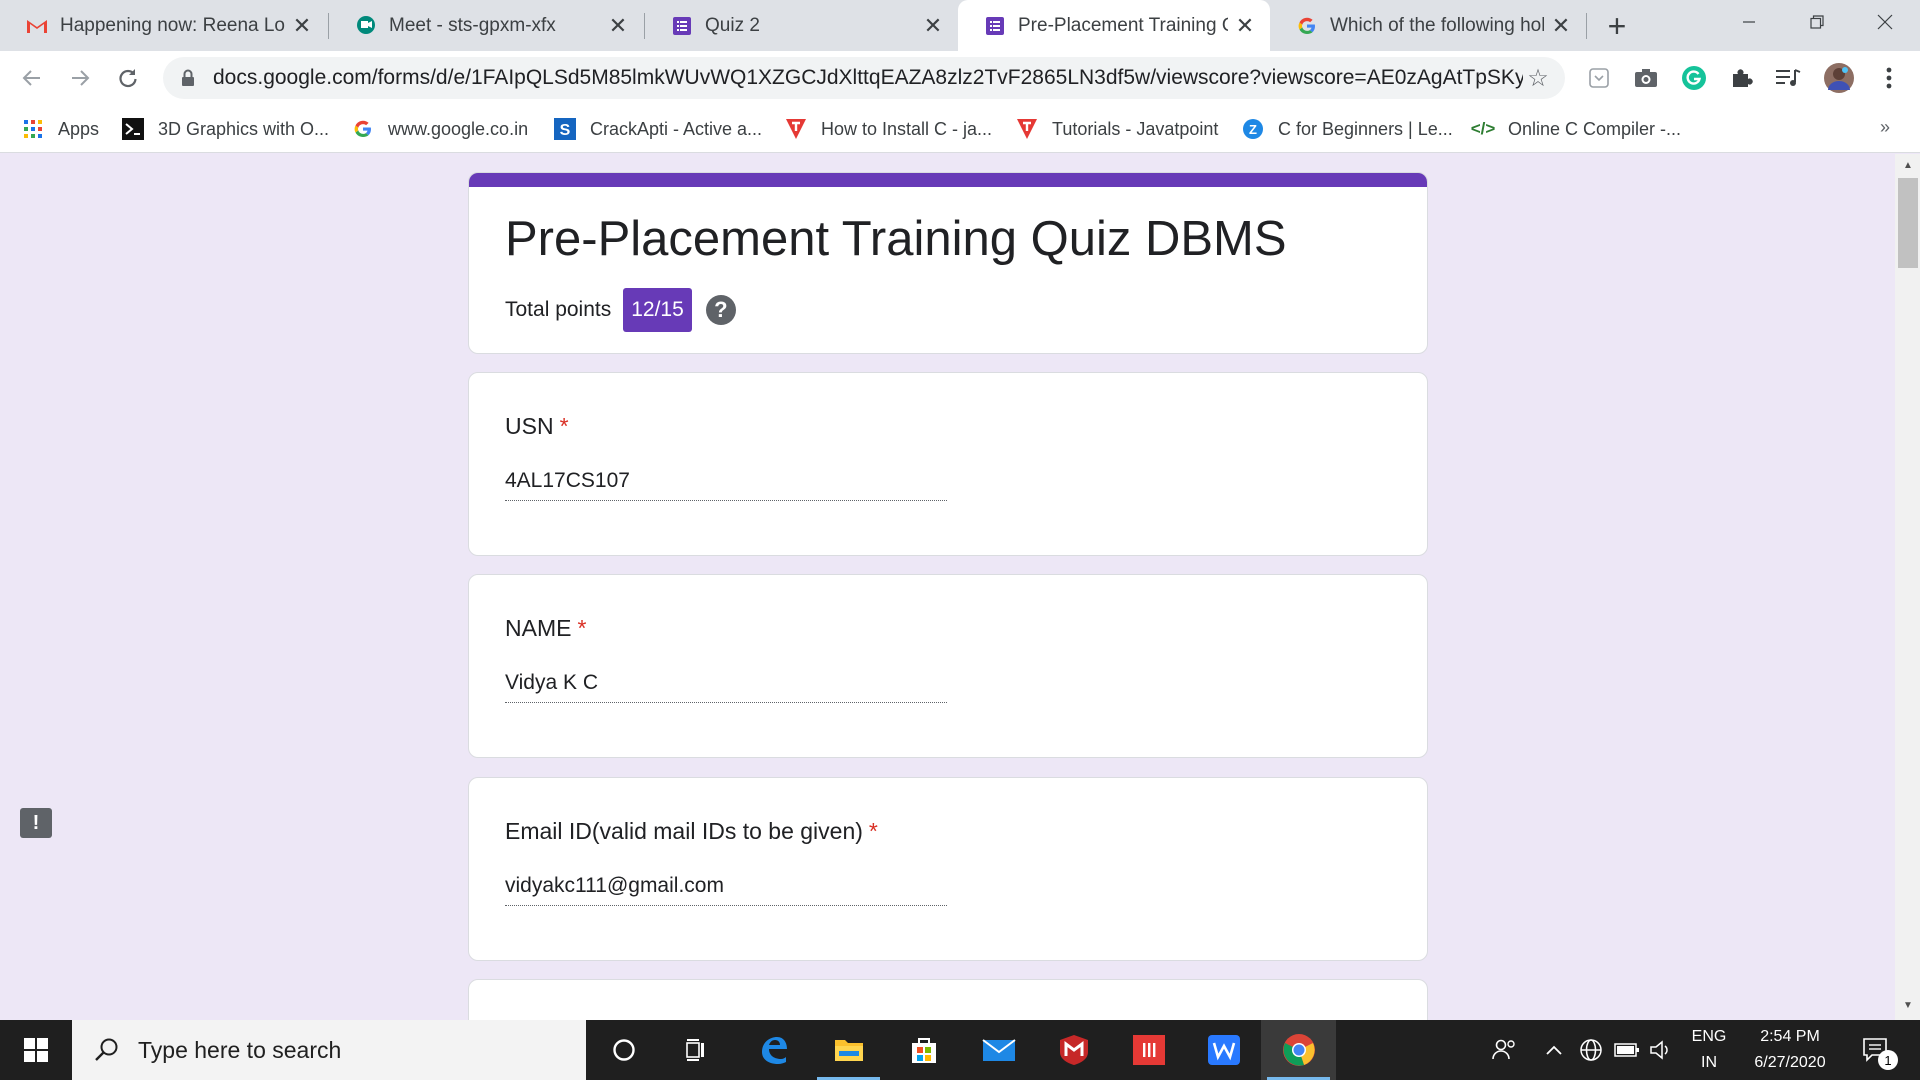  Describe the element at coordinates (726, 484) in the screenshot. I see `answer-field: 4AL17CS107` at that location.